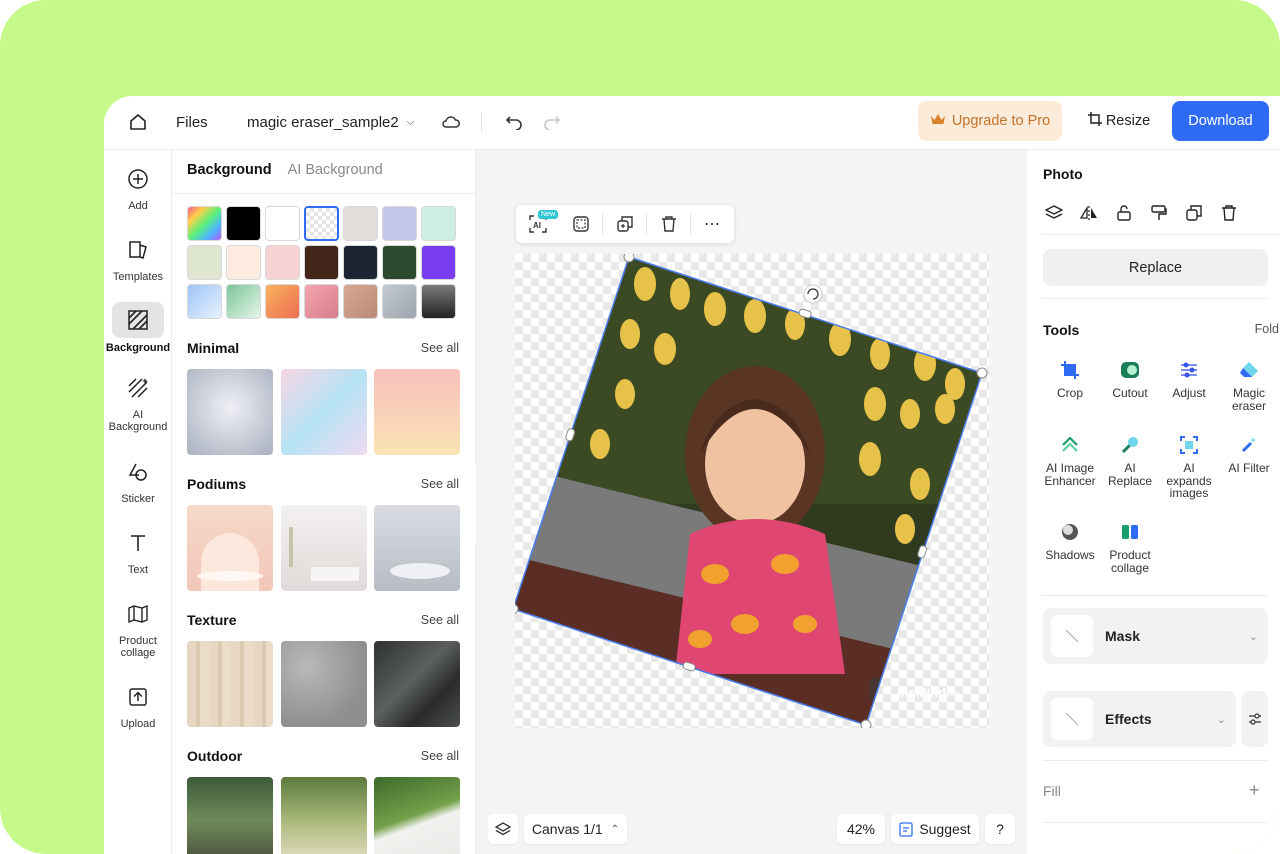  I want to click on rail-item-upload: Upload, so click(138, 705).